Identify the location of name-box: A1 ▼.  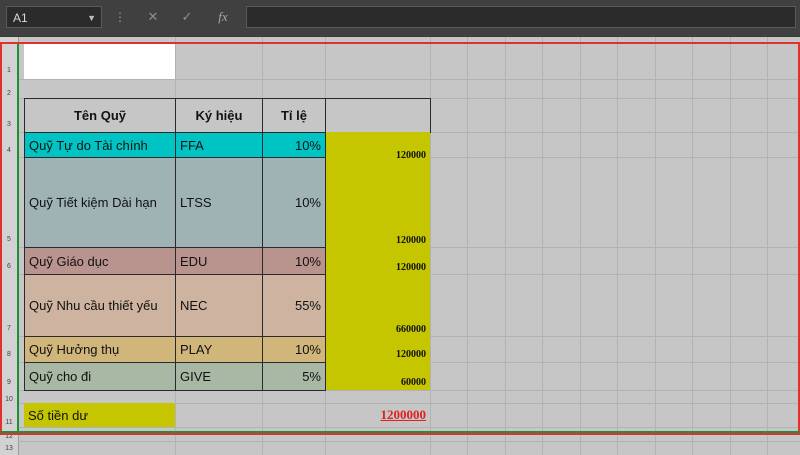
(54, 17).